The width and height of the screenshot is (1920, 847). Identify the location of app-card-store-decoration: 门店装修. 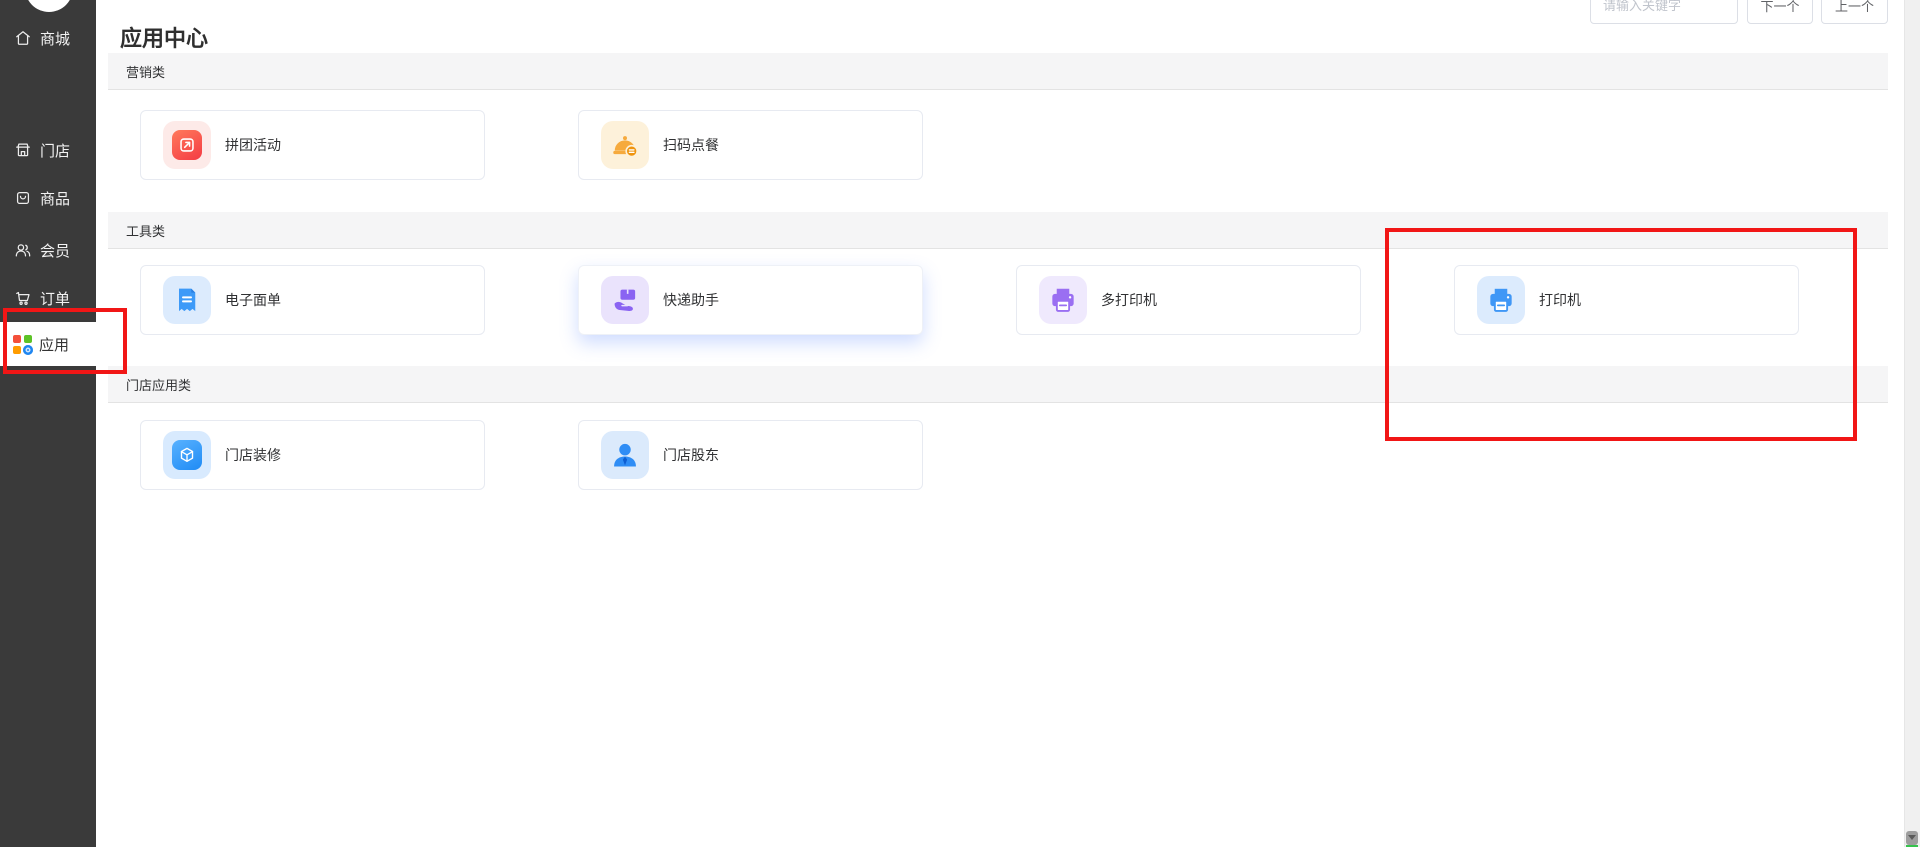
(312, 455).